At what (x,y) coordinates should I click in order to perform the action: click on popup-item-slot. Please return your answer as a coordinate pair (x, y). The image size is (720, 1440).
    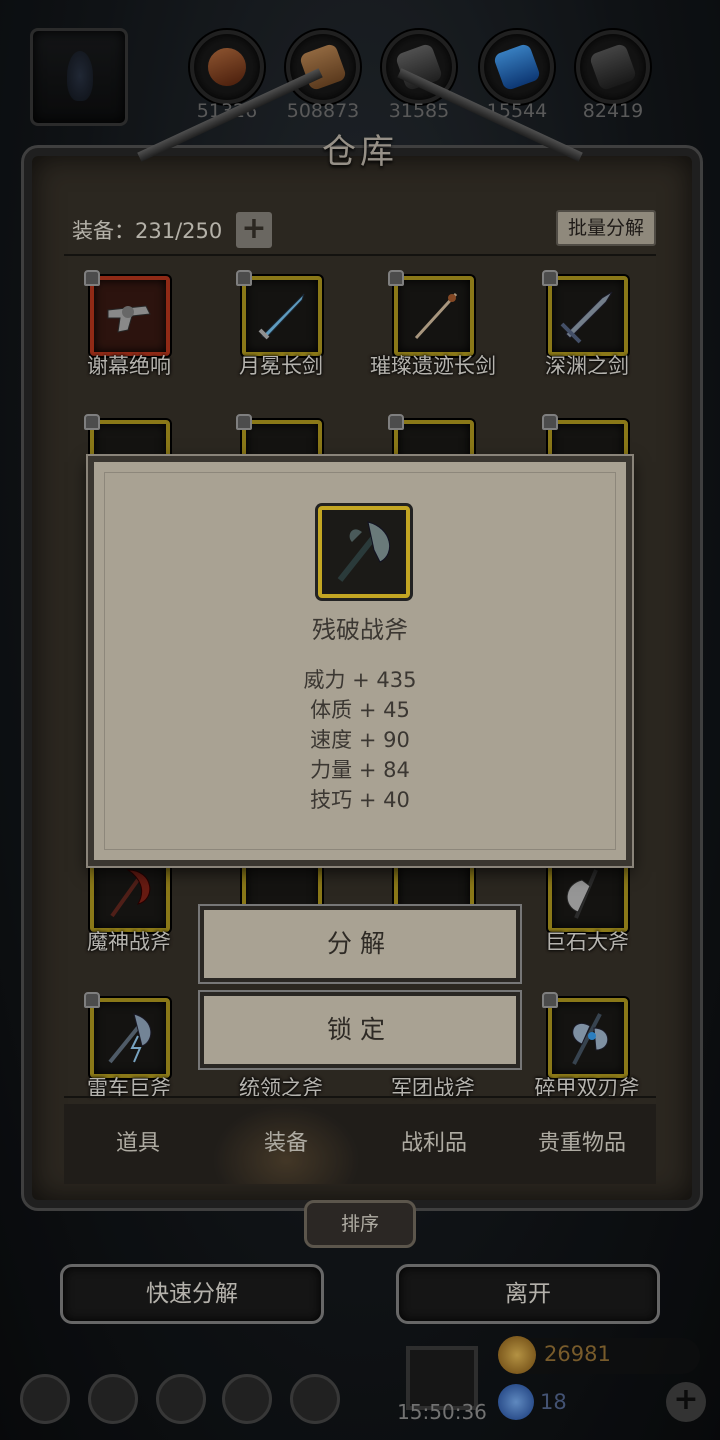
    Looking at the image, I should click on (364, 552).